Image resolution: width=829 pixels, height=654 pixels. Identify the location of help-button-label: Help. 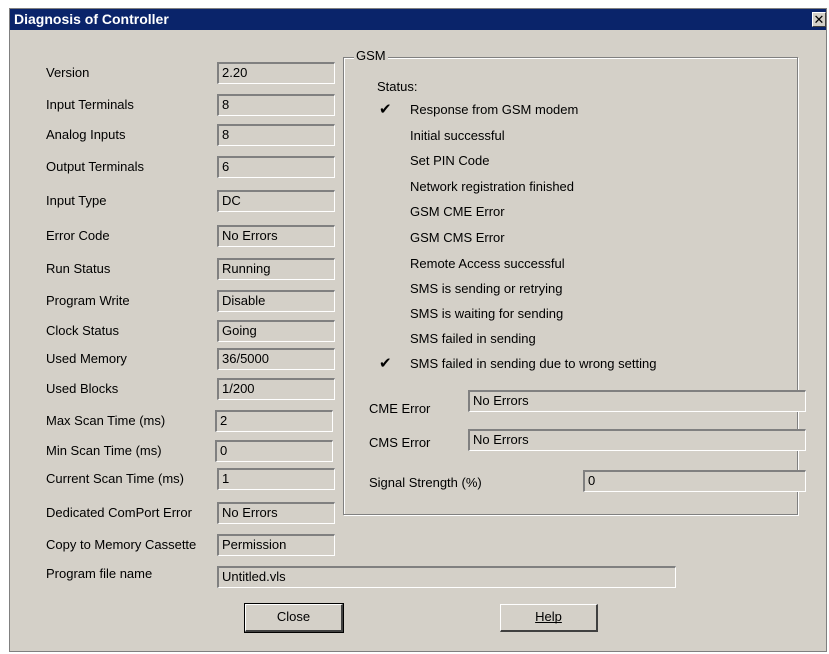
(548, 616).